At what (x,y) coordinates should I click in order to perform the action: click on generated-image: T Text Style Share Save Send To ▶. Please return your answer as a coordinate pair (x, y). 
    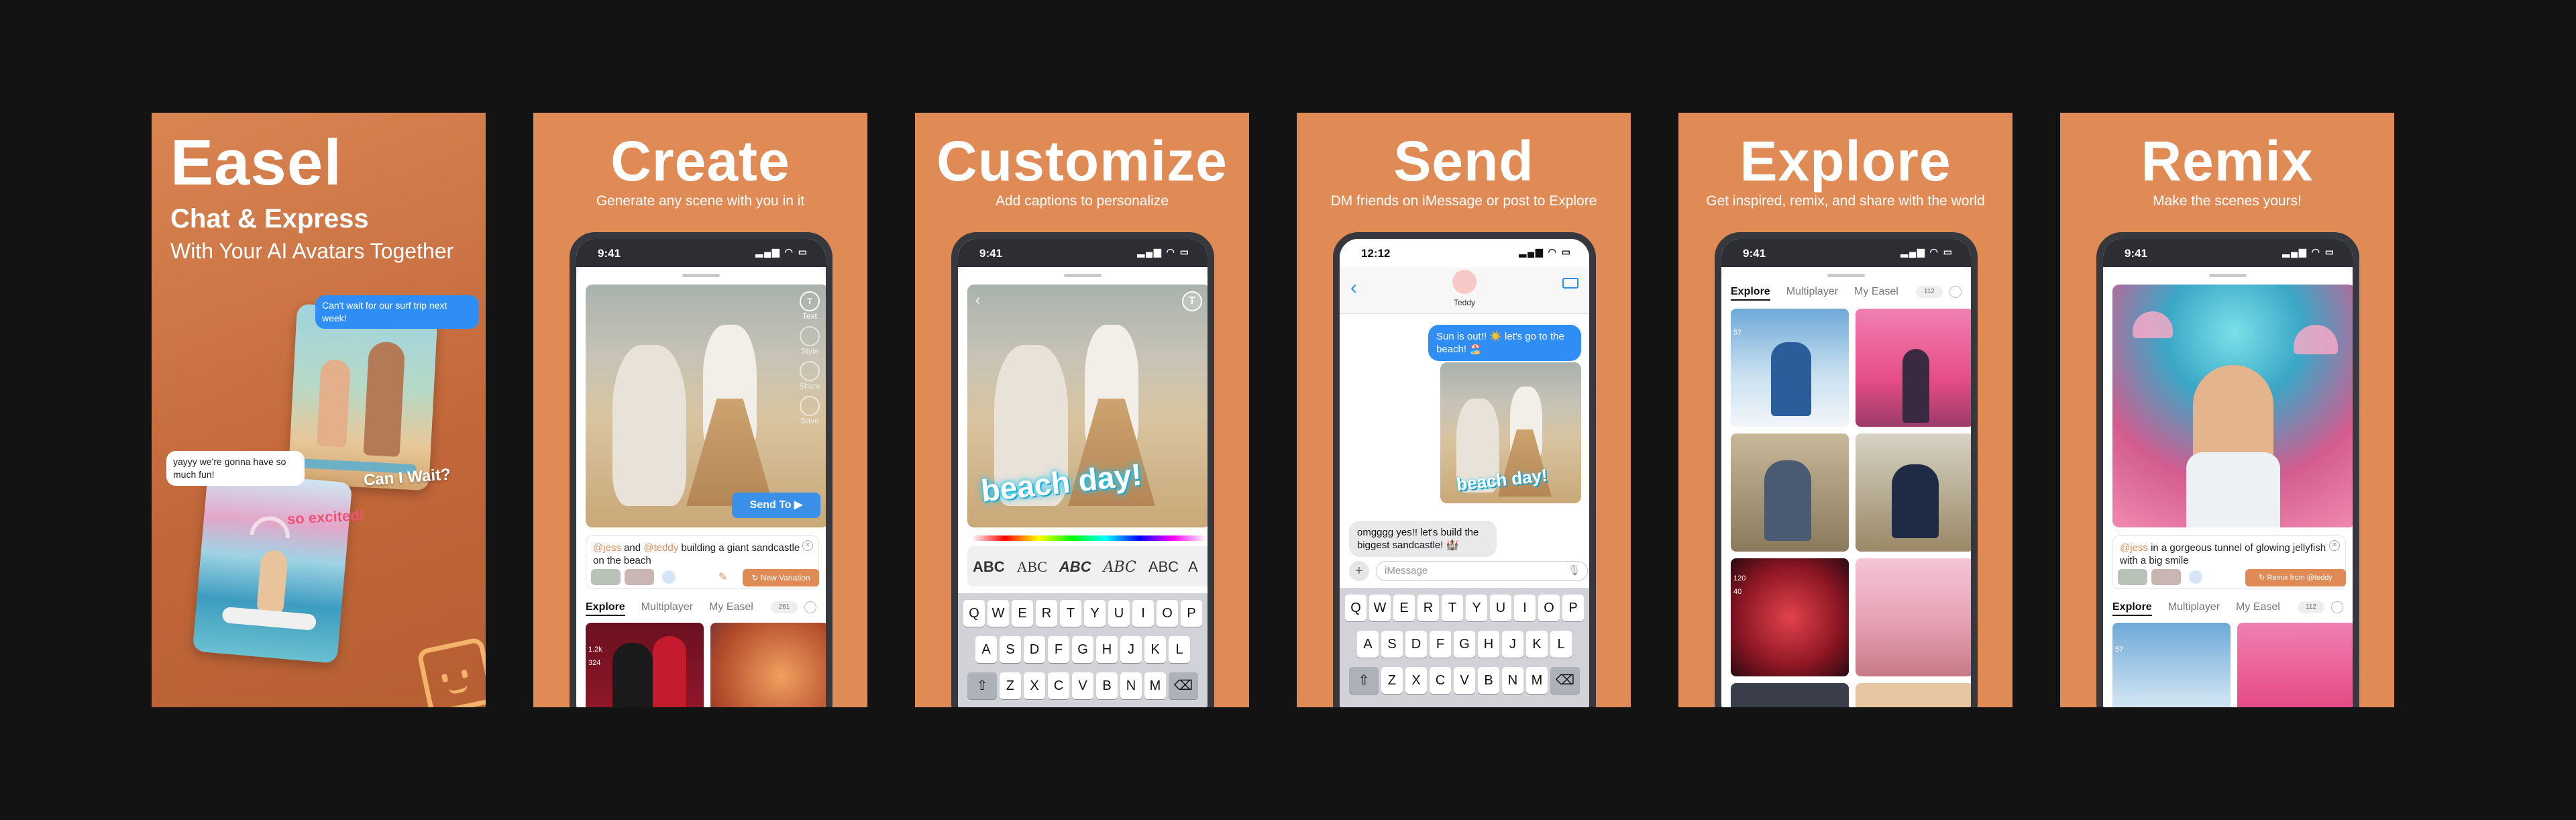
    Looking at the image, I should click on (706, 406).